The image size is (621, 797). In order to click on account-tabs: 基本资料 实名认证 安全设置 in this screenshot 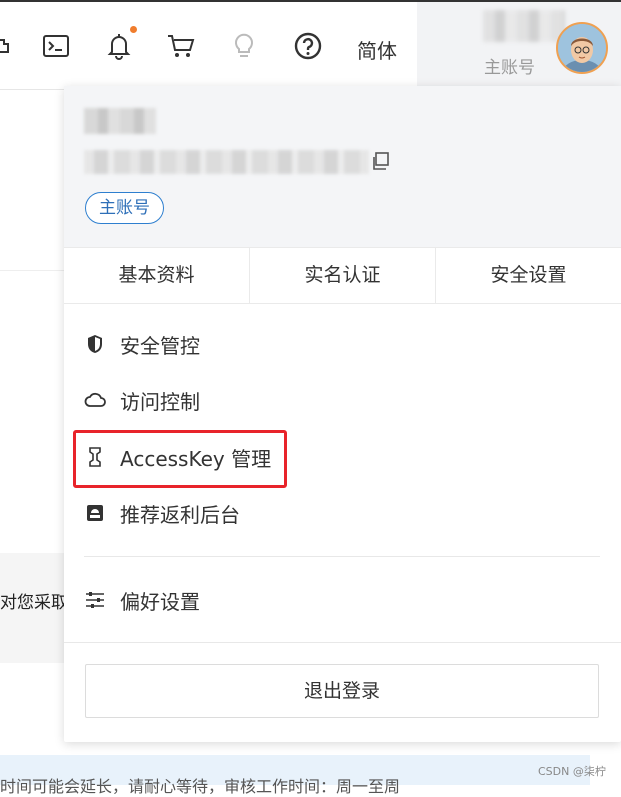, I will do `click(342, 275)`.